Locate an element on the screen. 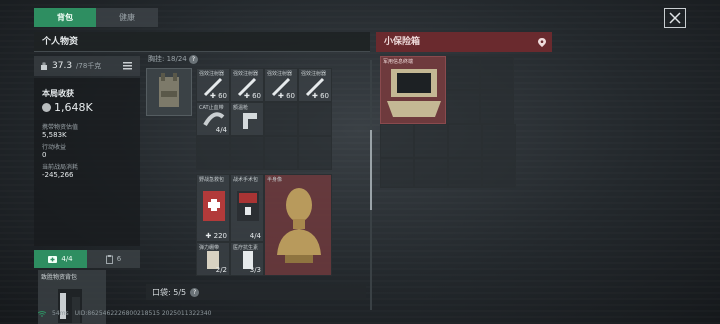 The width and height of the screenshot is (720, 324). backpack-item-icon is located at coordinates (74, 306).